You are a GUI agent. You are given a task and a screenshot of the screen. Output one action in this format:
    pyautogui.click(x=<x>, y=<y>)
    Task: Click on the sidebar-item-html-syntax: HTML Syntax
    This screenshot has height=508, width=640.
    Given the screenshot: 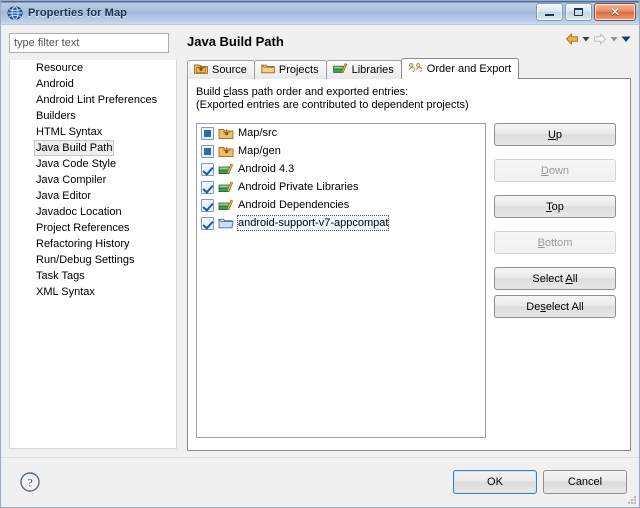 What is the action you would take?
    pyautogui.click(x=93, y=132)
    